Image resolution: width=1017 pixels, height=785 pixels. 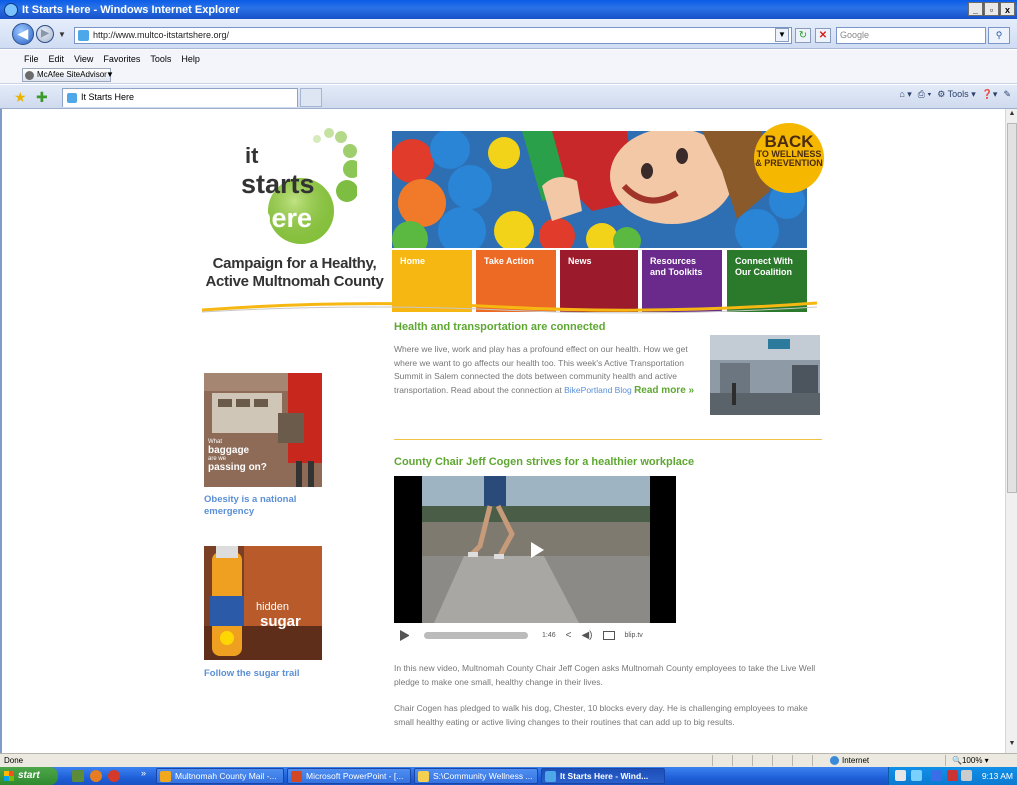 What do you see at coordinates (45, 34) in the screenshot?
I see `forward-button: ▶` at bounding box center [45, 34].